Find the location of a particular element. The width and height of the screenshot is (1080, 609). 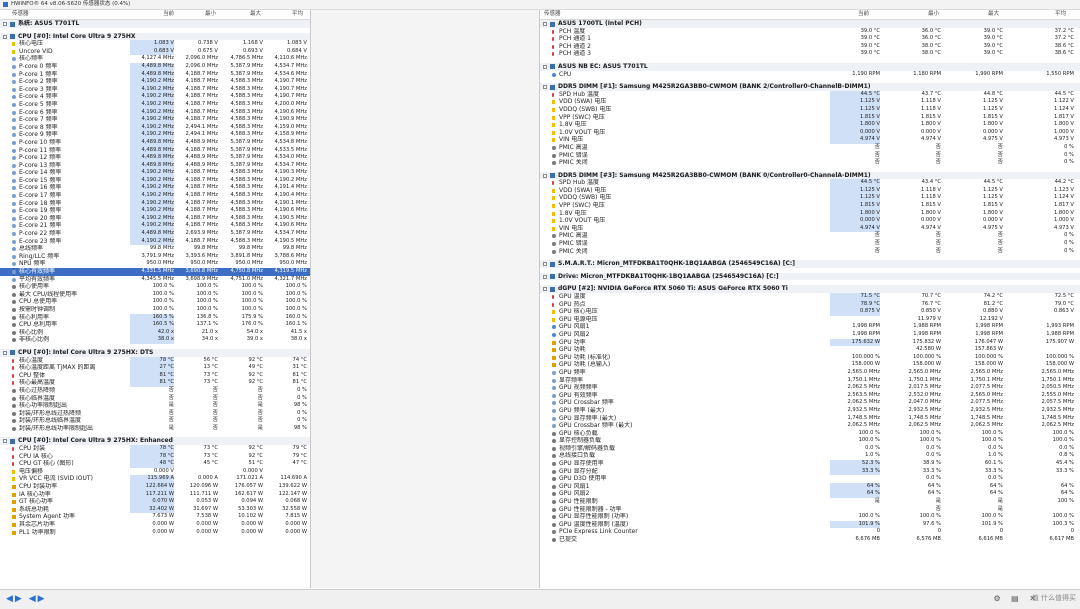

sensor-row: PL1 功率限制 0.000 W 0.000 W 0.000 W 0.000 W is located at coordinates (155, 533).